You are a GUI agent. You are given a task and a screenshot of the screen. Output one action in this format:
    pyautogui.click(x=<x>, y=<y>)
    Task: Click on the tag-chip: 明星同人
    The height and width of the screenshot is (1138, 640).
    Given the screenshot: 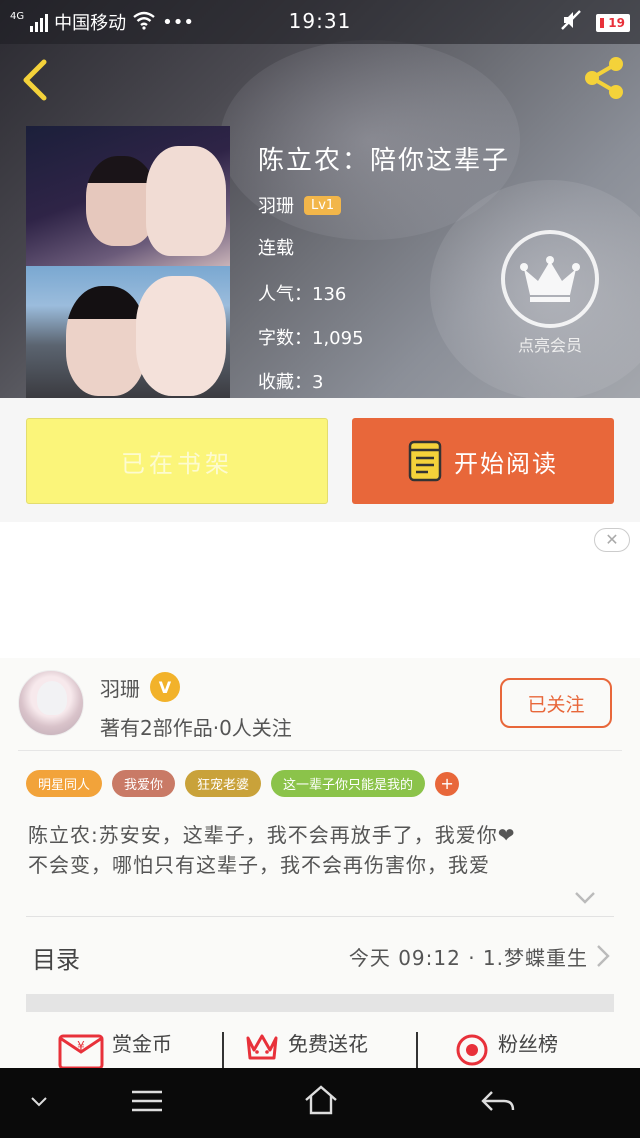 What is the action you would take?
    pyautogui.click(x=64, y=783)
    